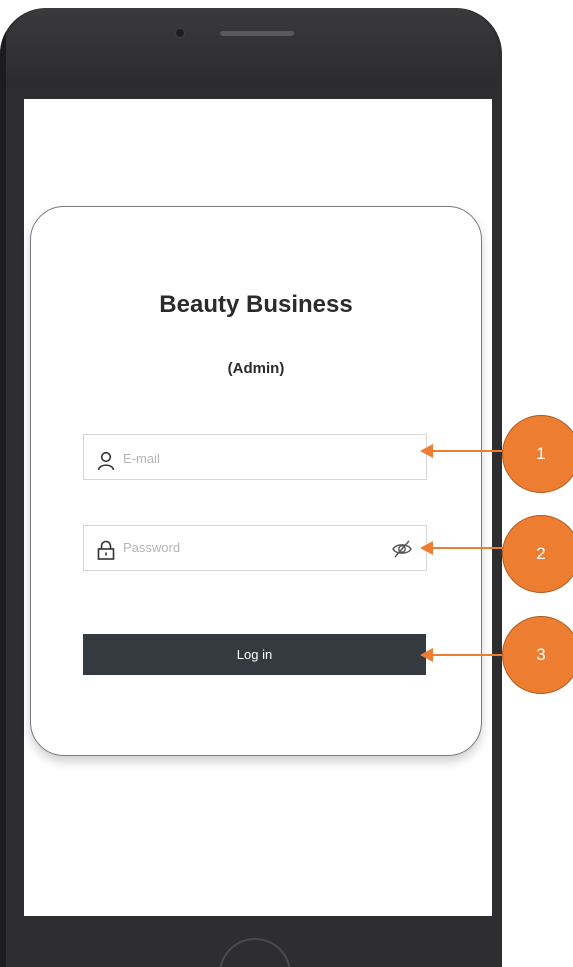 The image size is (573, 967). I want to click on login-button: Log in, so click(254, 654).